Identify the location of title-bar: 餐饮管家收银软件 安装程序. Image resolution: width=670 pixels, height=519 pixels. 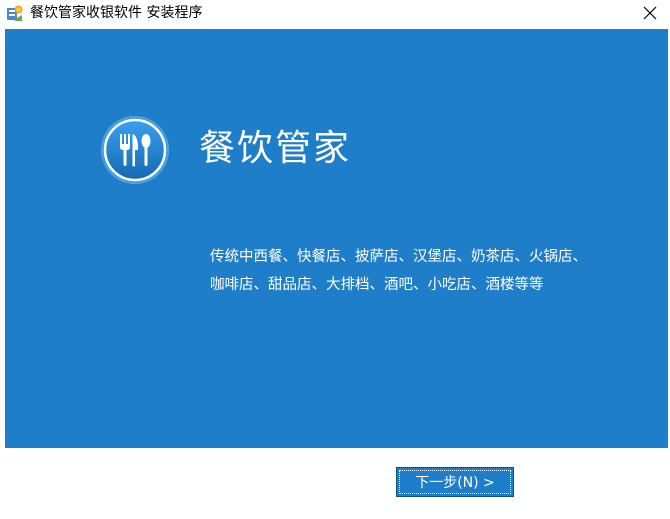
(335, 14).